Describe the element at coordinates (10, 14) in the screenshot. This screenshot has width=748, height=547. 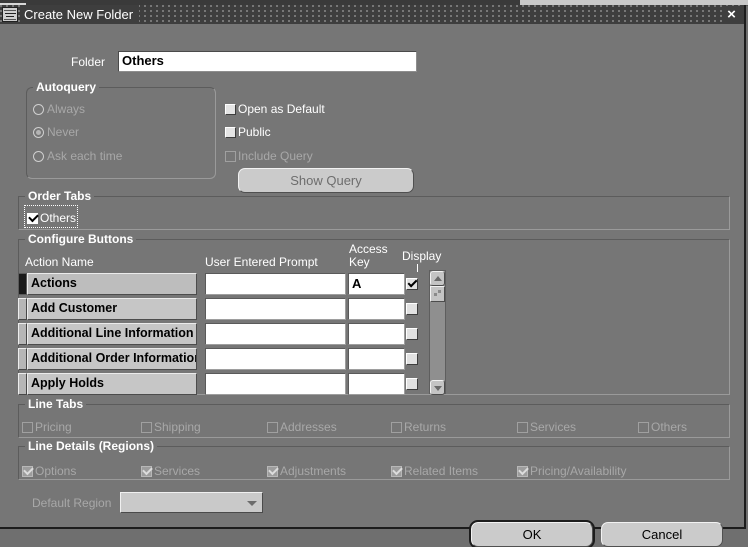
I see `application-icon` at that location.